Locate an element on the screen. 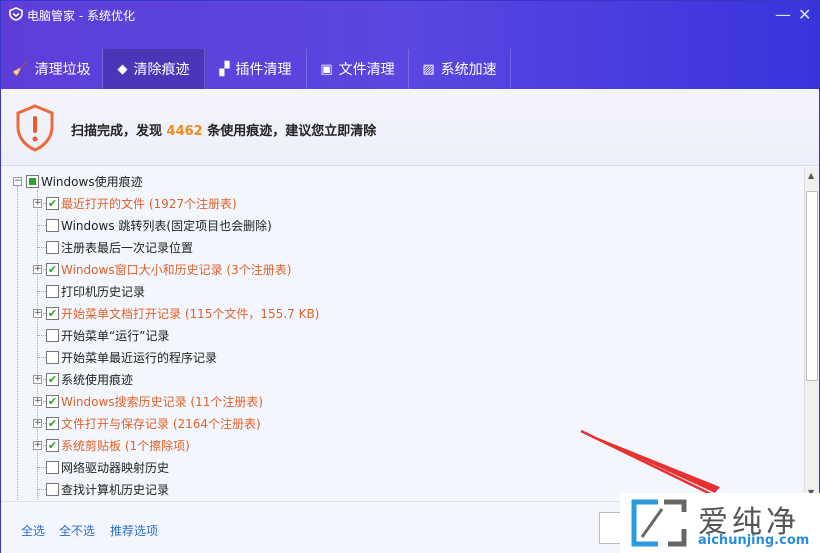  tree-item: + ✔ 系统使用痕迹 is located at coordinates (83, 379).